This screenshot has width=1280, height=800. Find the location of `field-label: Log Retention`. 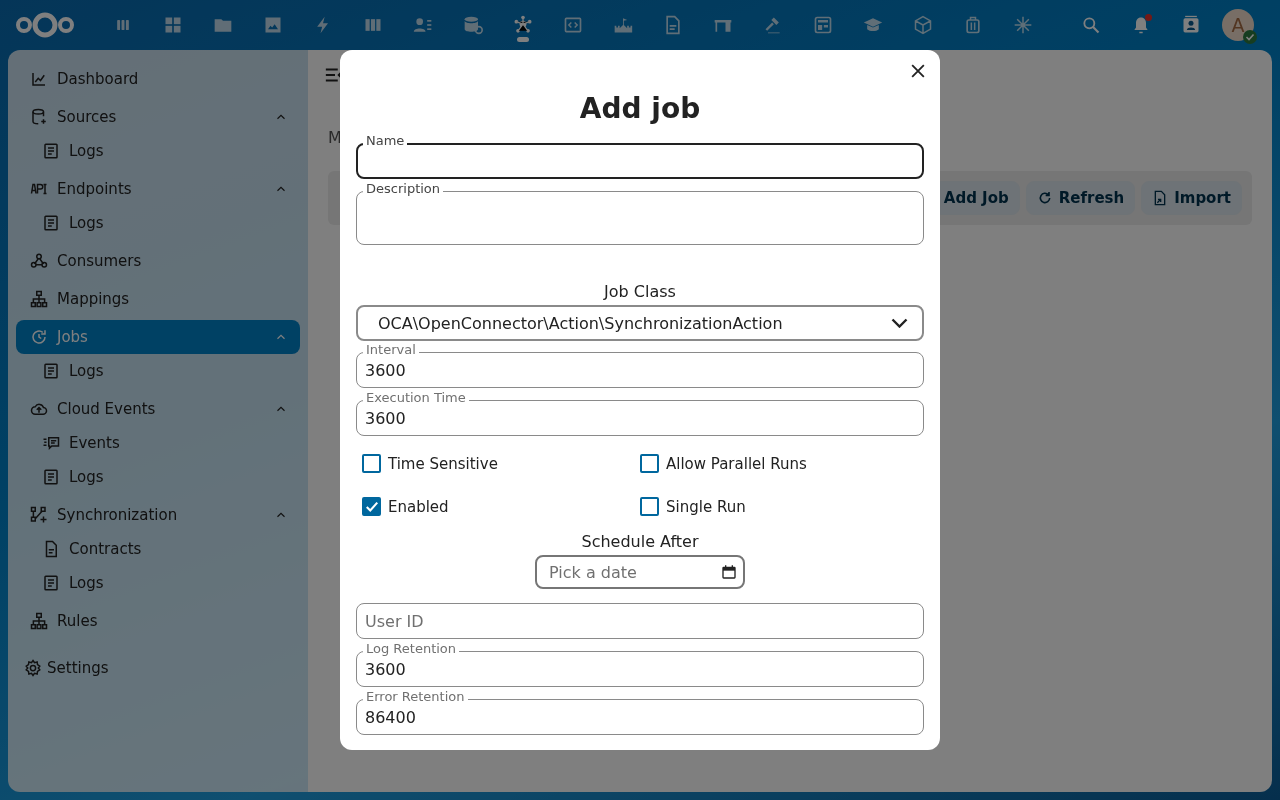

field-label: Log Retention is located at coordinates (411, 649).